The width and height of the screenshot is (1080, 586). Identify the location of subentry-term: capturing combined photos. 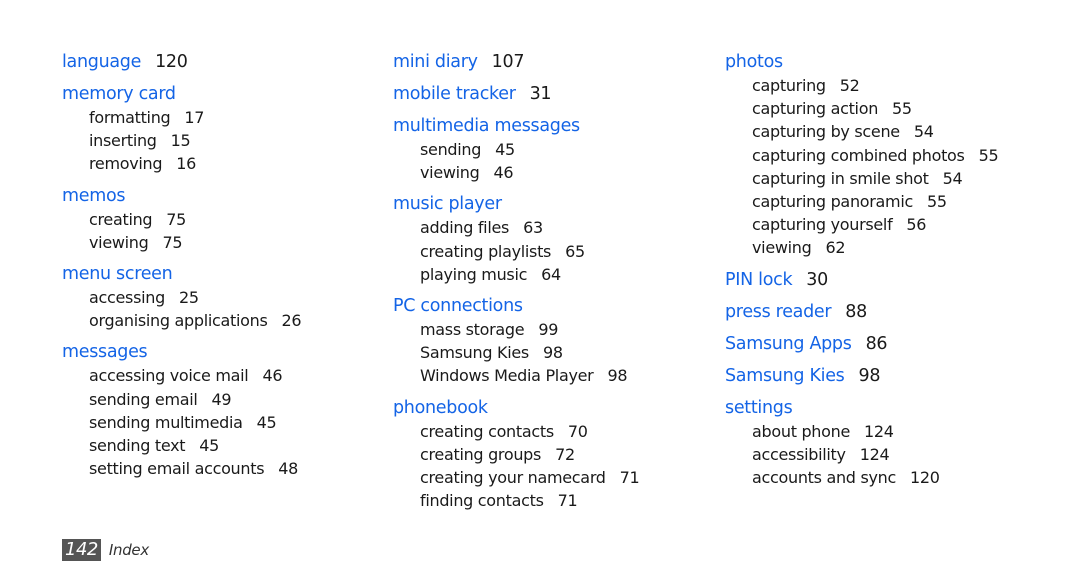
(858, 155).